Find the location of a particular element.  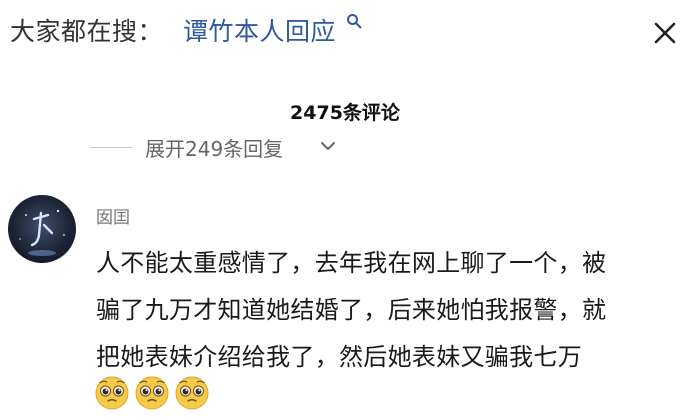

divider-line is located at coordinates (111, 147).